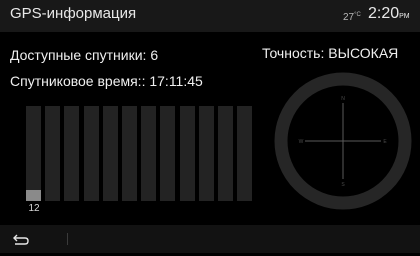 The height and width of the screenshot is (256, 420). I want to click on clock-time: 2:20, so click(384, 13).